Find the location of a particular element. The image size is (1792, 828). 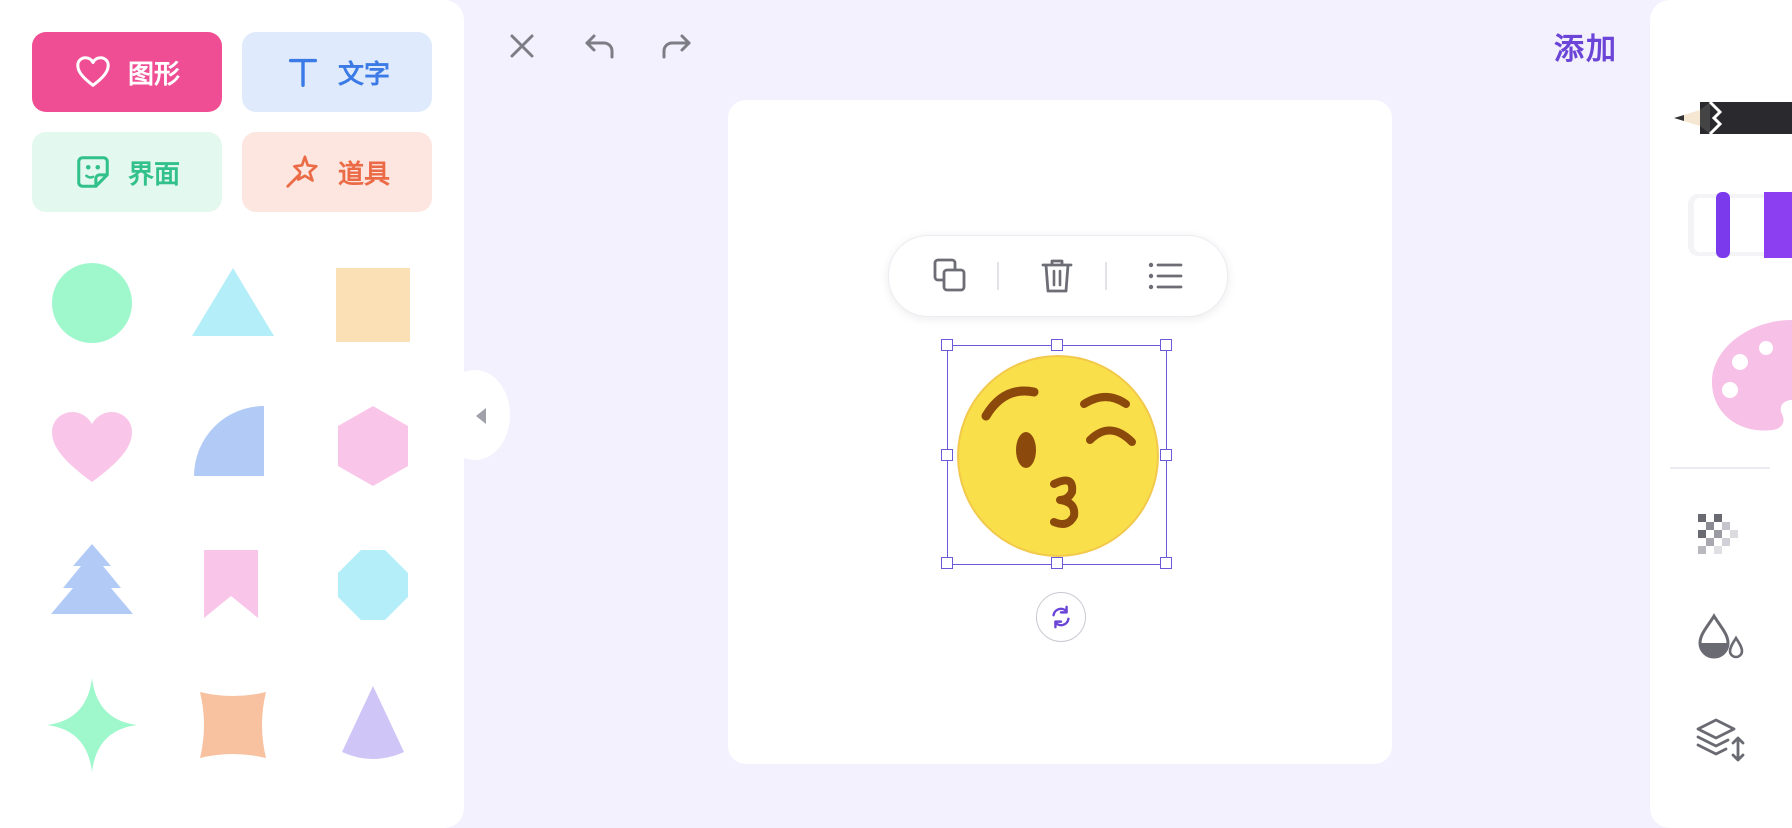

resize-handle-top-right is located at coordinates (1166, 345).